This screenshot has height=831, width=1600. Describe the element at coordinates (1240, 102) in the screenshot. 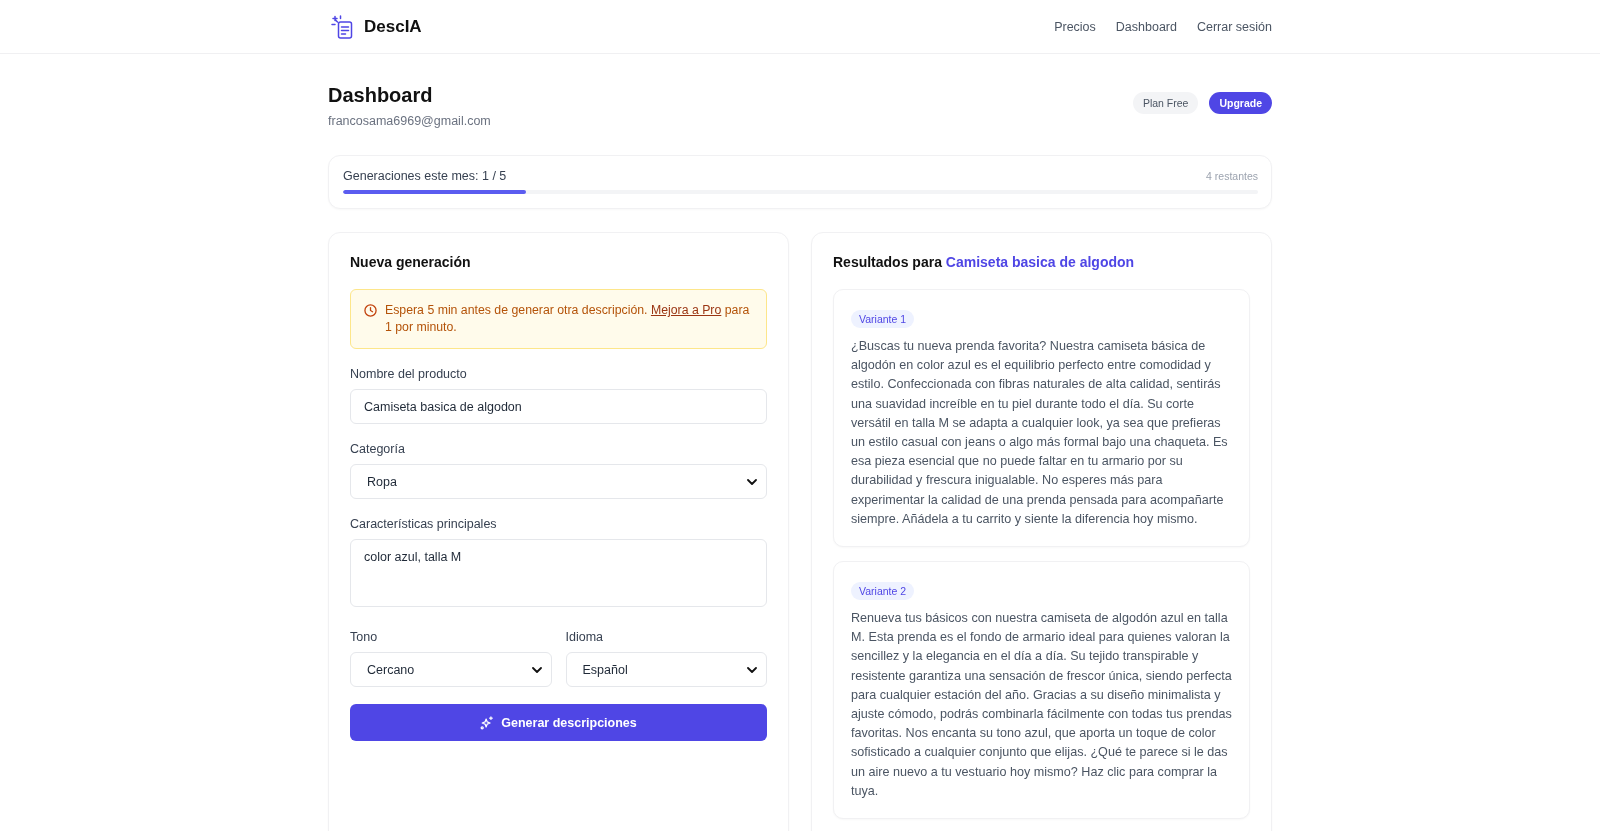

I see `upgrade-button: Upgrade` at that location.